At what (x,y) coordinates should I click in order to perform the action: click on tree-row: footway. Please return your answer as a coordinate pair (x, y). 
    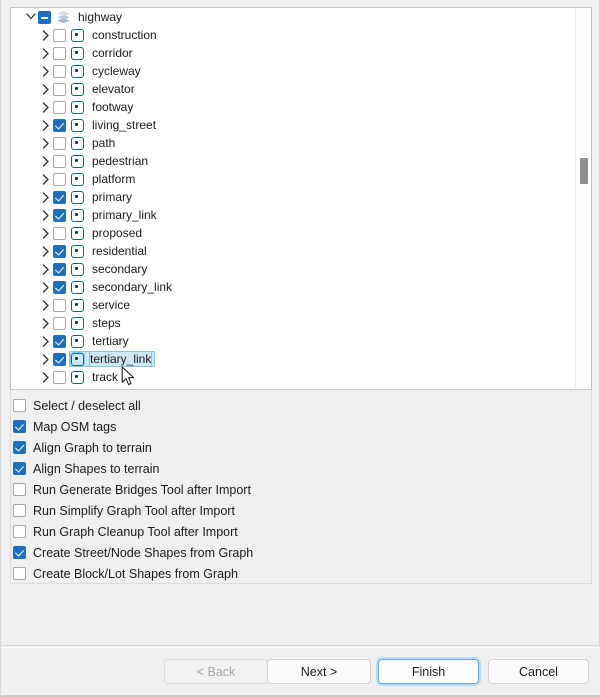
    Looking at the image, I should click on (293, 107).